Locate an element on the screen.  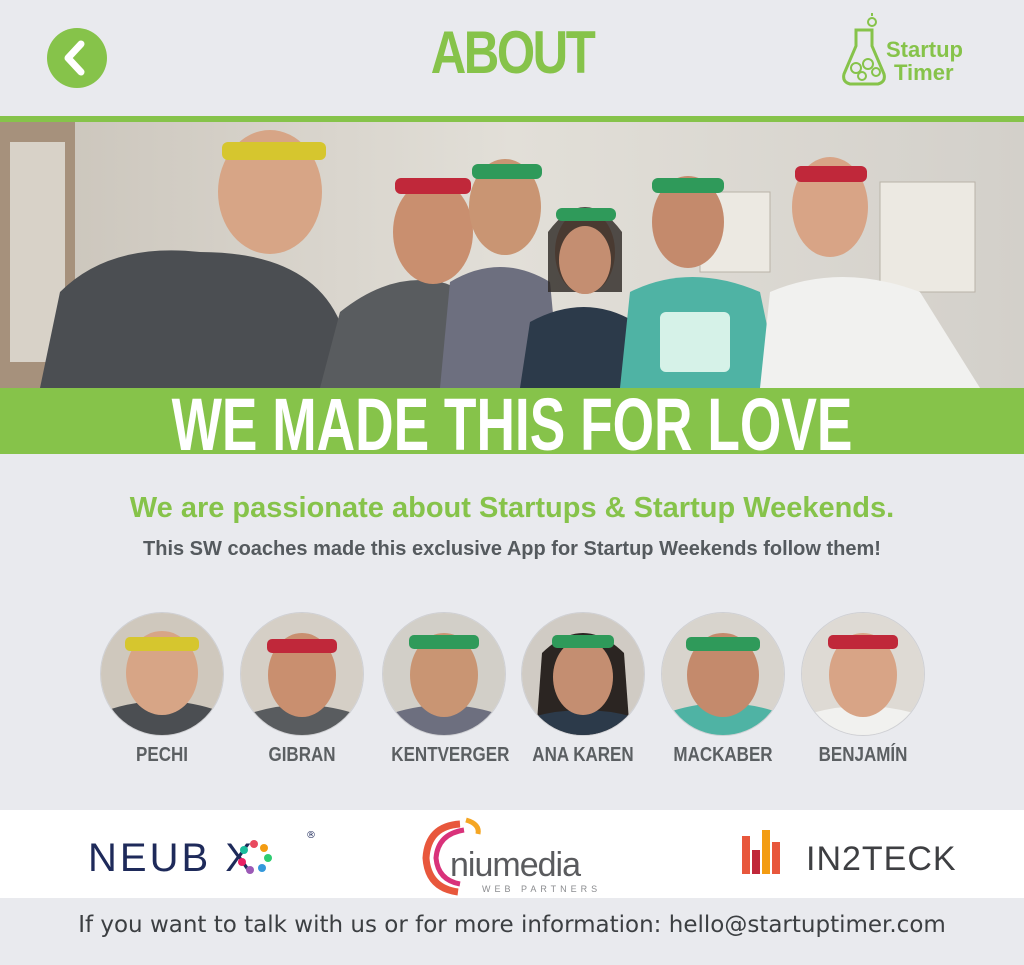
dots-o-icon is located at coordinates (255, 857).